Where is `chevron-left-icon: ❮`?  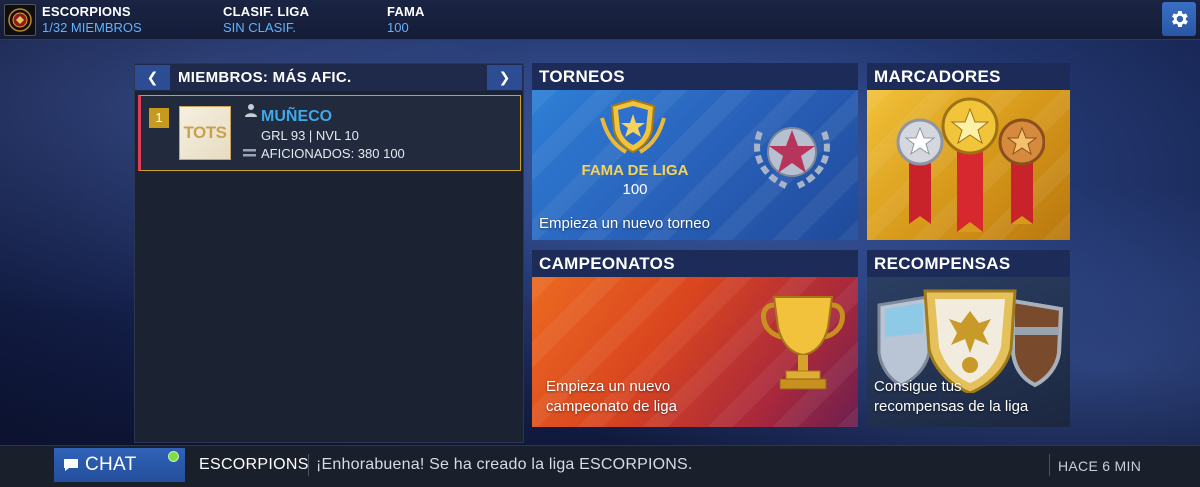 chevron-left-icon: ❮ is located at coordinates (152, 77).